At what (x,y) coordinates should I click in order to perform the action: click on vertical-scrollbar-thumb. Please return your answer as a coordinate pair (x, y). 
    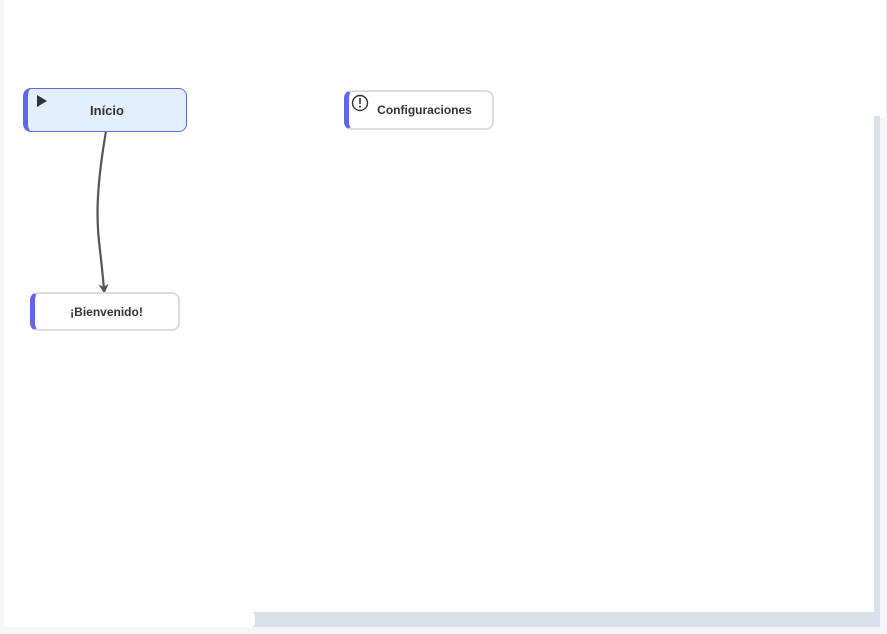
    Looking at the image, I should click on (883, 59).